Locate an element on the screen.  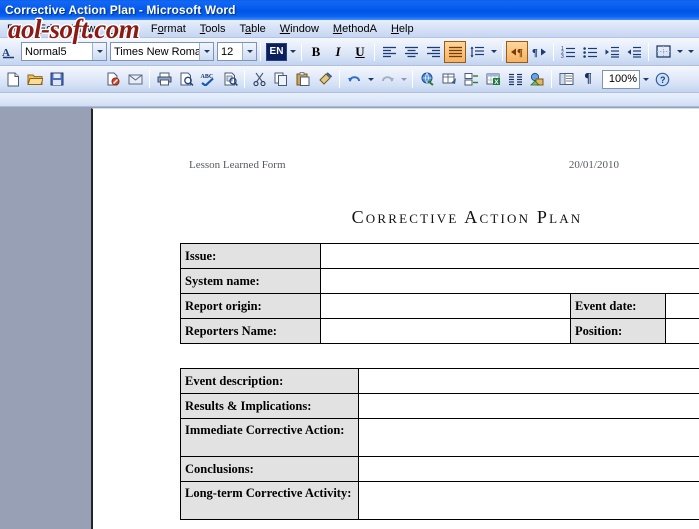
svg-text: 3 is located at coordinates (562, 56).